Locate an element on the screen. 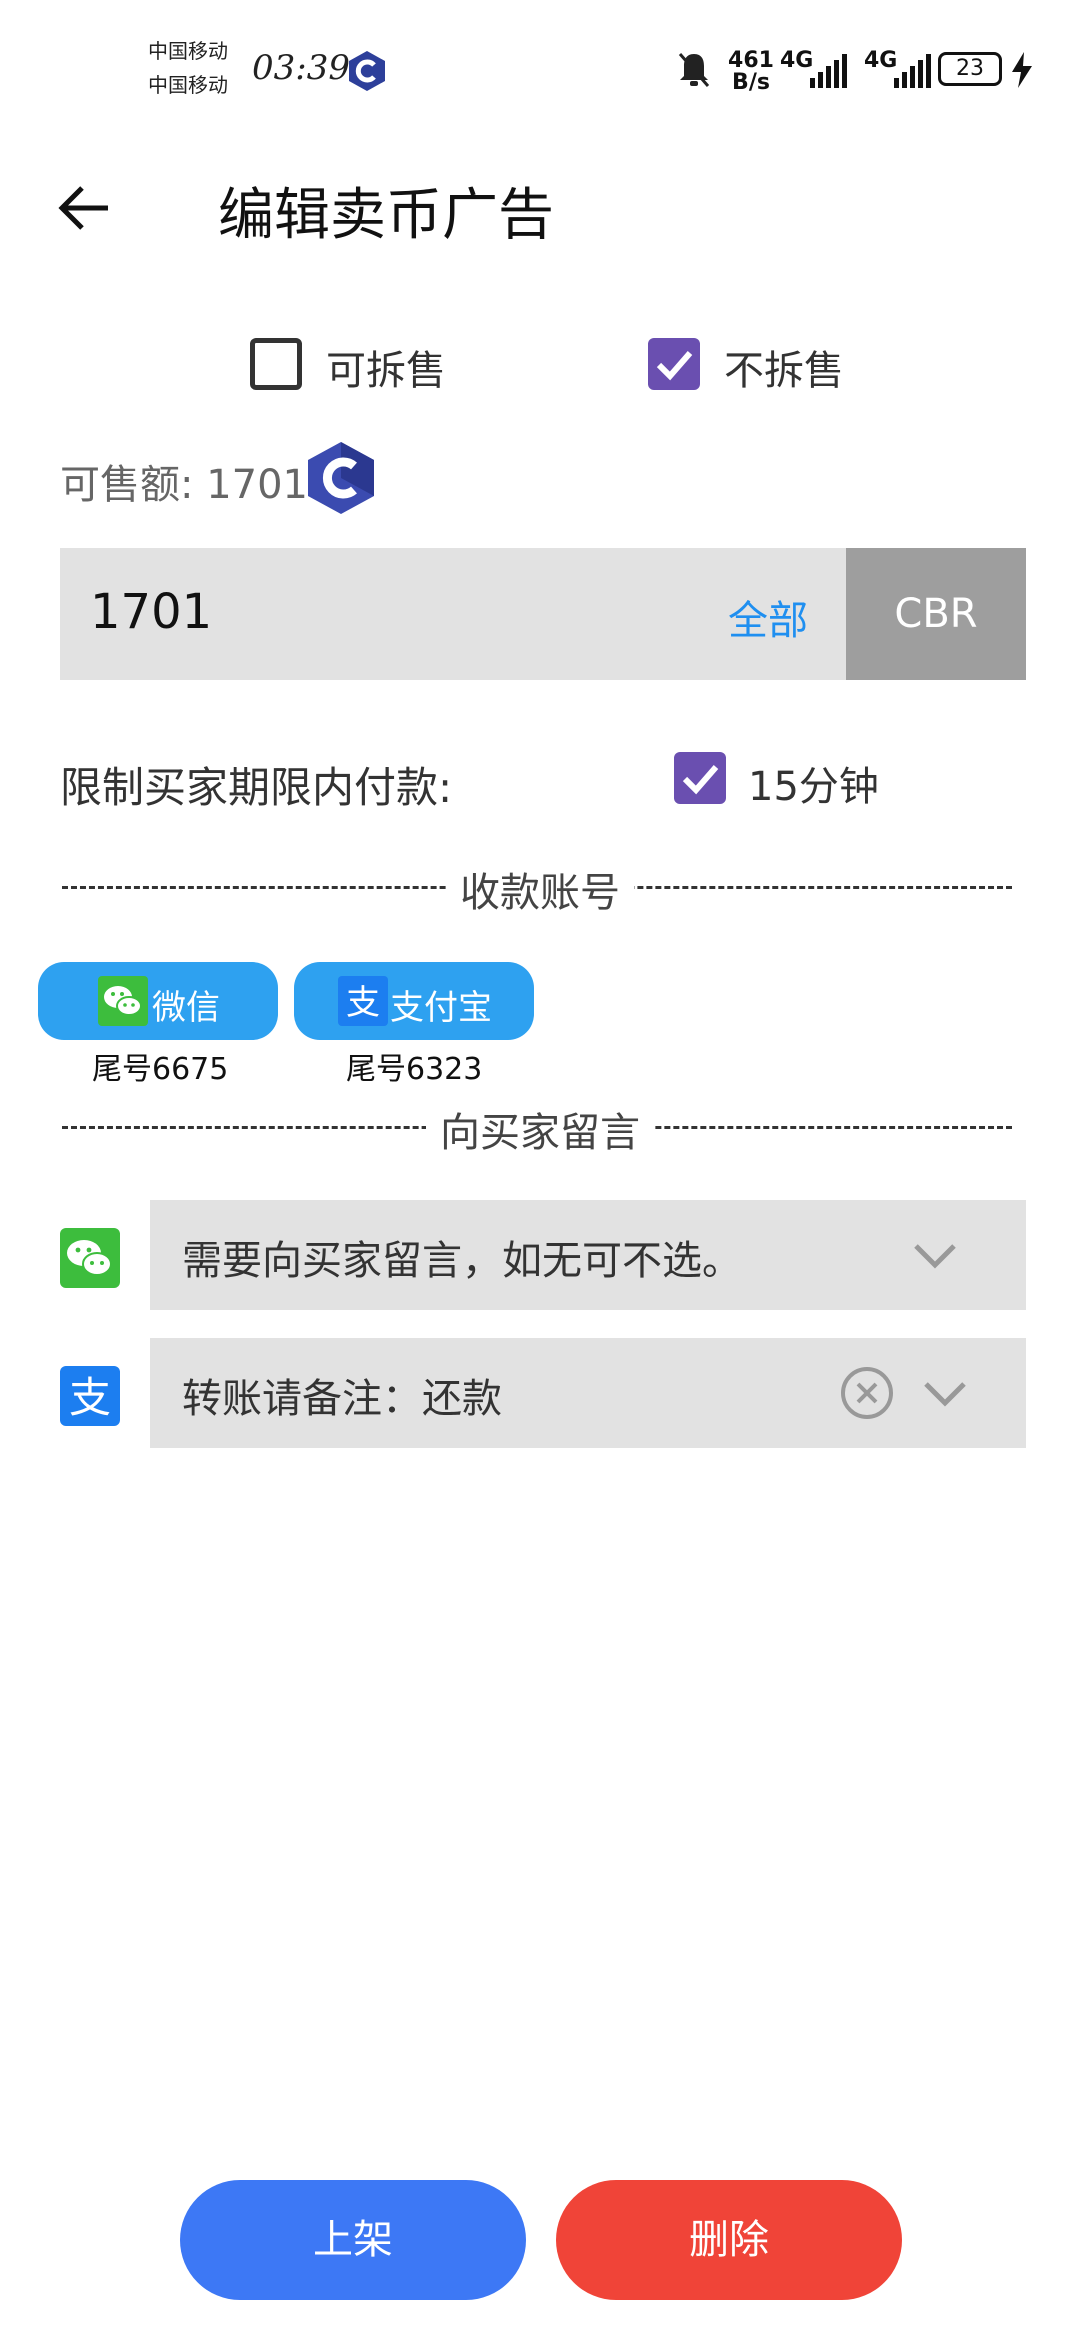 This screenshot has width=1080, height=2340. select-all-link: 全部 is located at coordinates (768, 617).